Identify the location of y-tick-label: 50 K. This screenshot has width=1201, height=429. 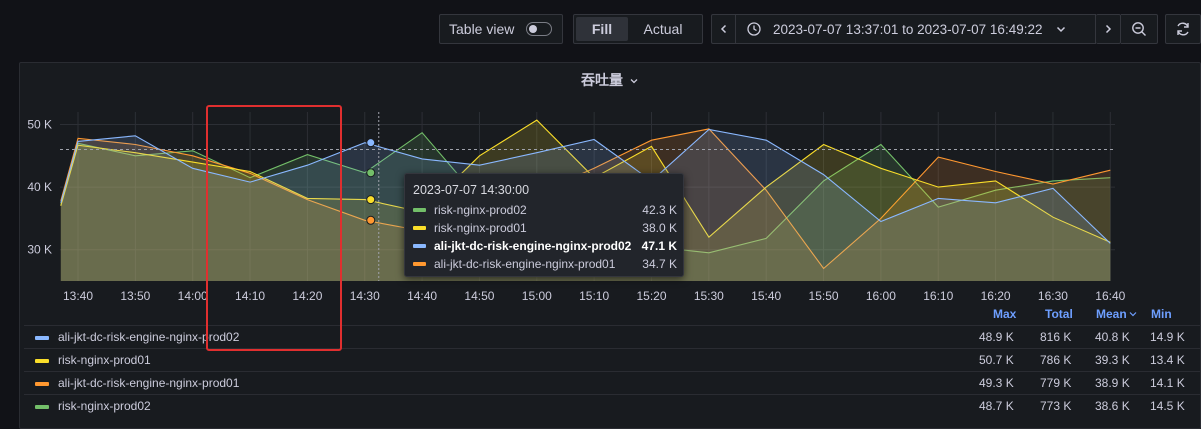
(39, 125).